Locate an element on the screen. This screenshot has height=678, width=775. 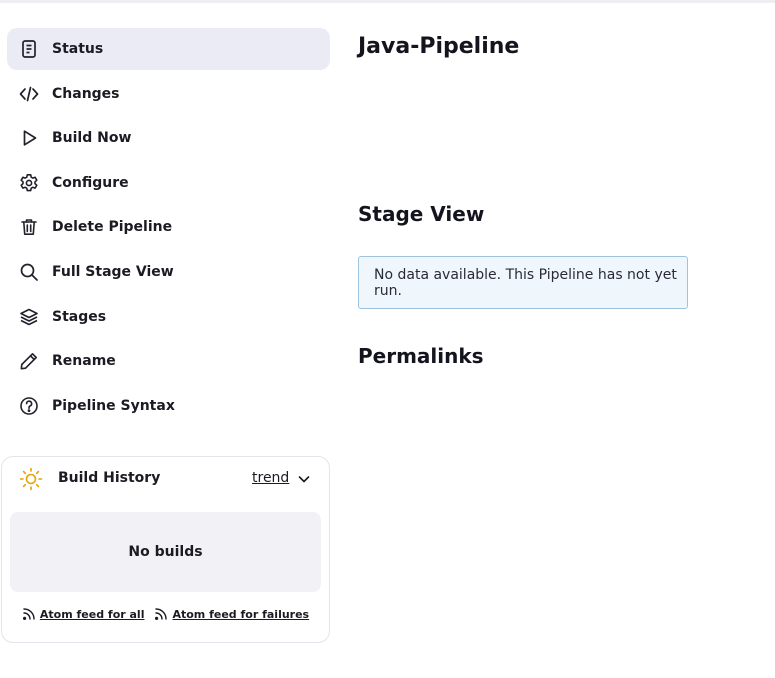
sidebar-item-rename: Rename is located at coordinates (168, 361).